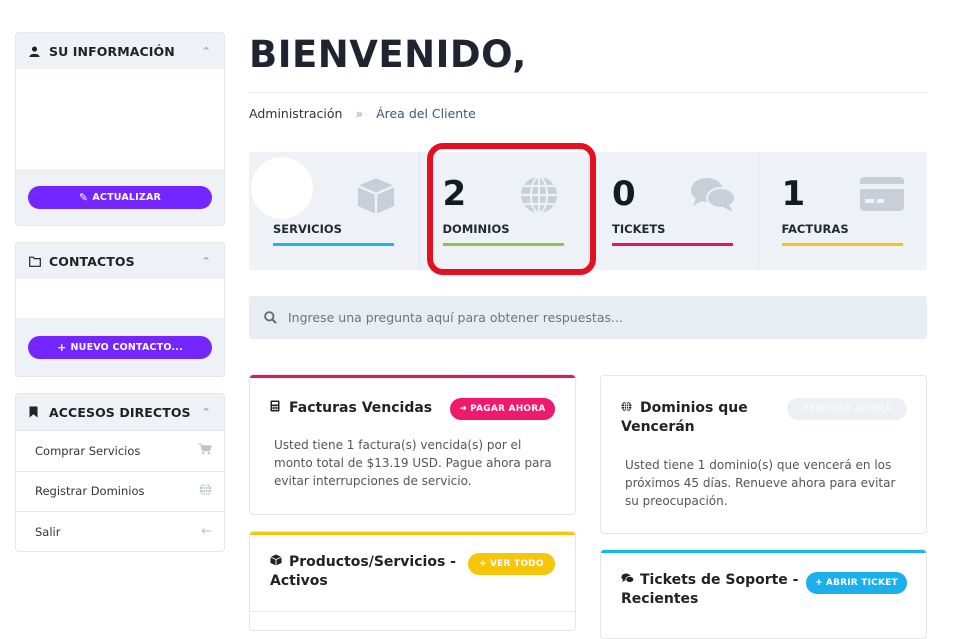 The image size is (959, 639). What do you see at coordinates (36, 51) in the screenshot?
I see `user-icon` at bounding box center [36, 51].